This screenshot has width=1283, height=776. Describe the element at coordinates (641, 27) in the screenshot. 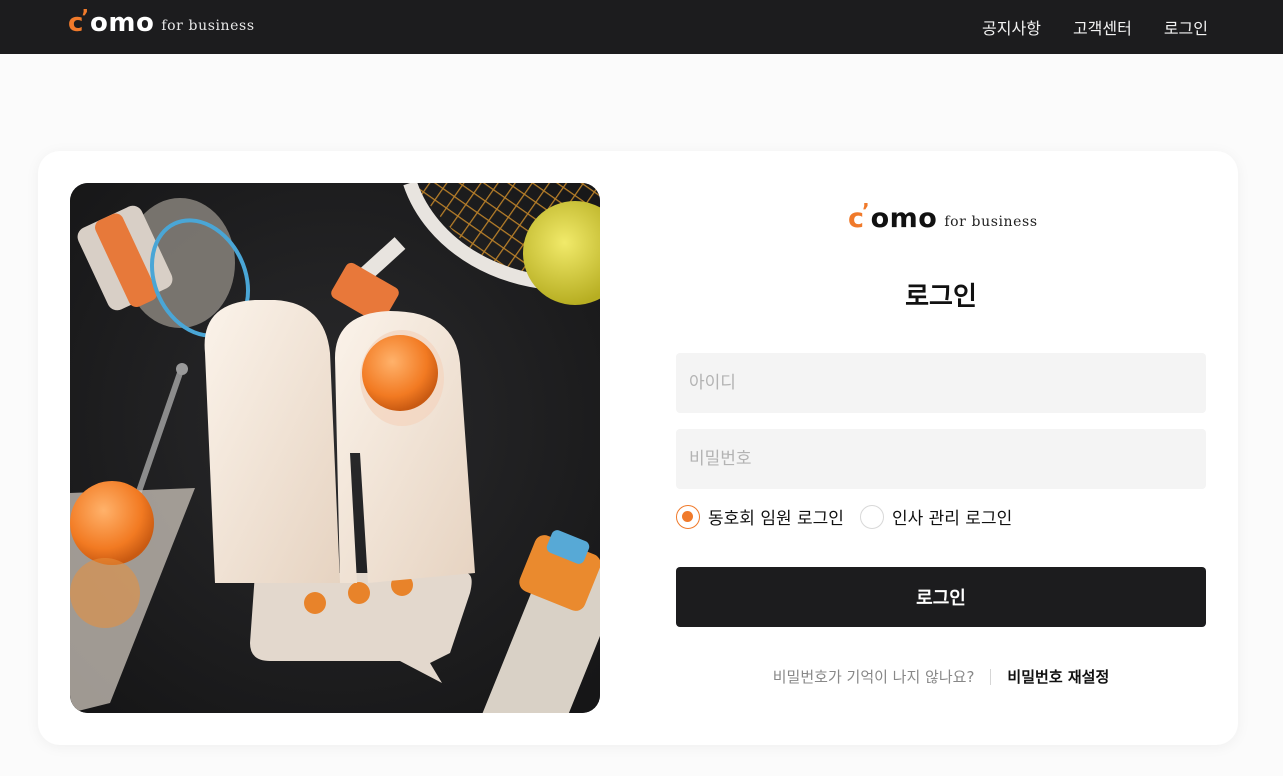

I see `top-navbar: c ’ omo for business 공지사항 고객센터 로그인` at that location.